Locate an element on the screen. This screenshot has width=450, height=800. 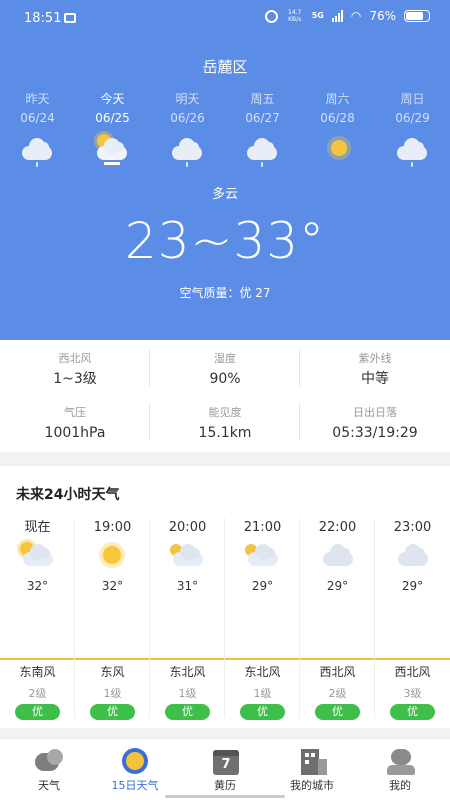
detail-sunrise-sunset: 日出日落 05:33/19:29 is located at coordinates (375, 424).